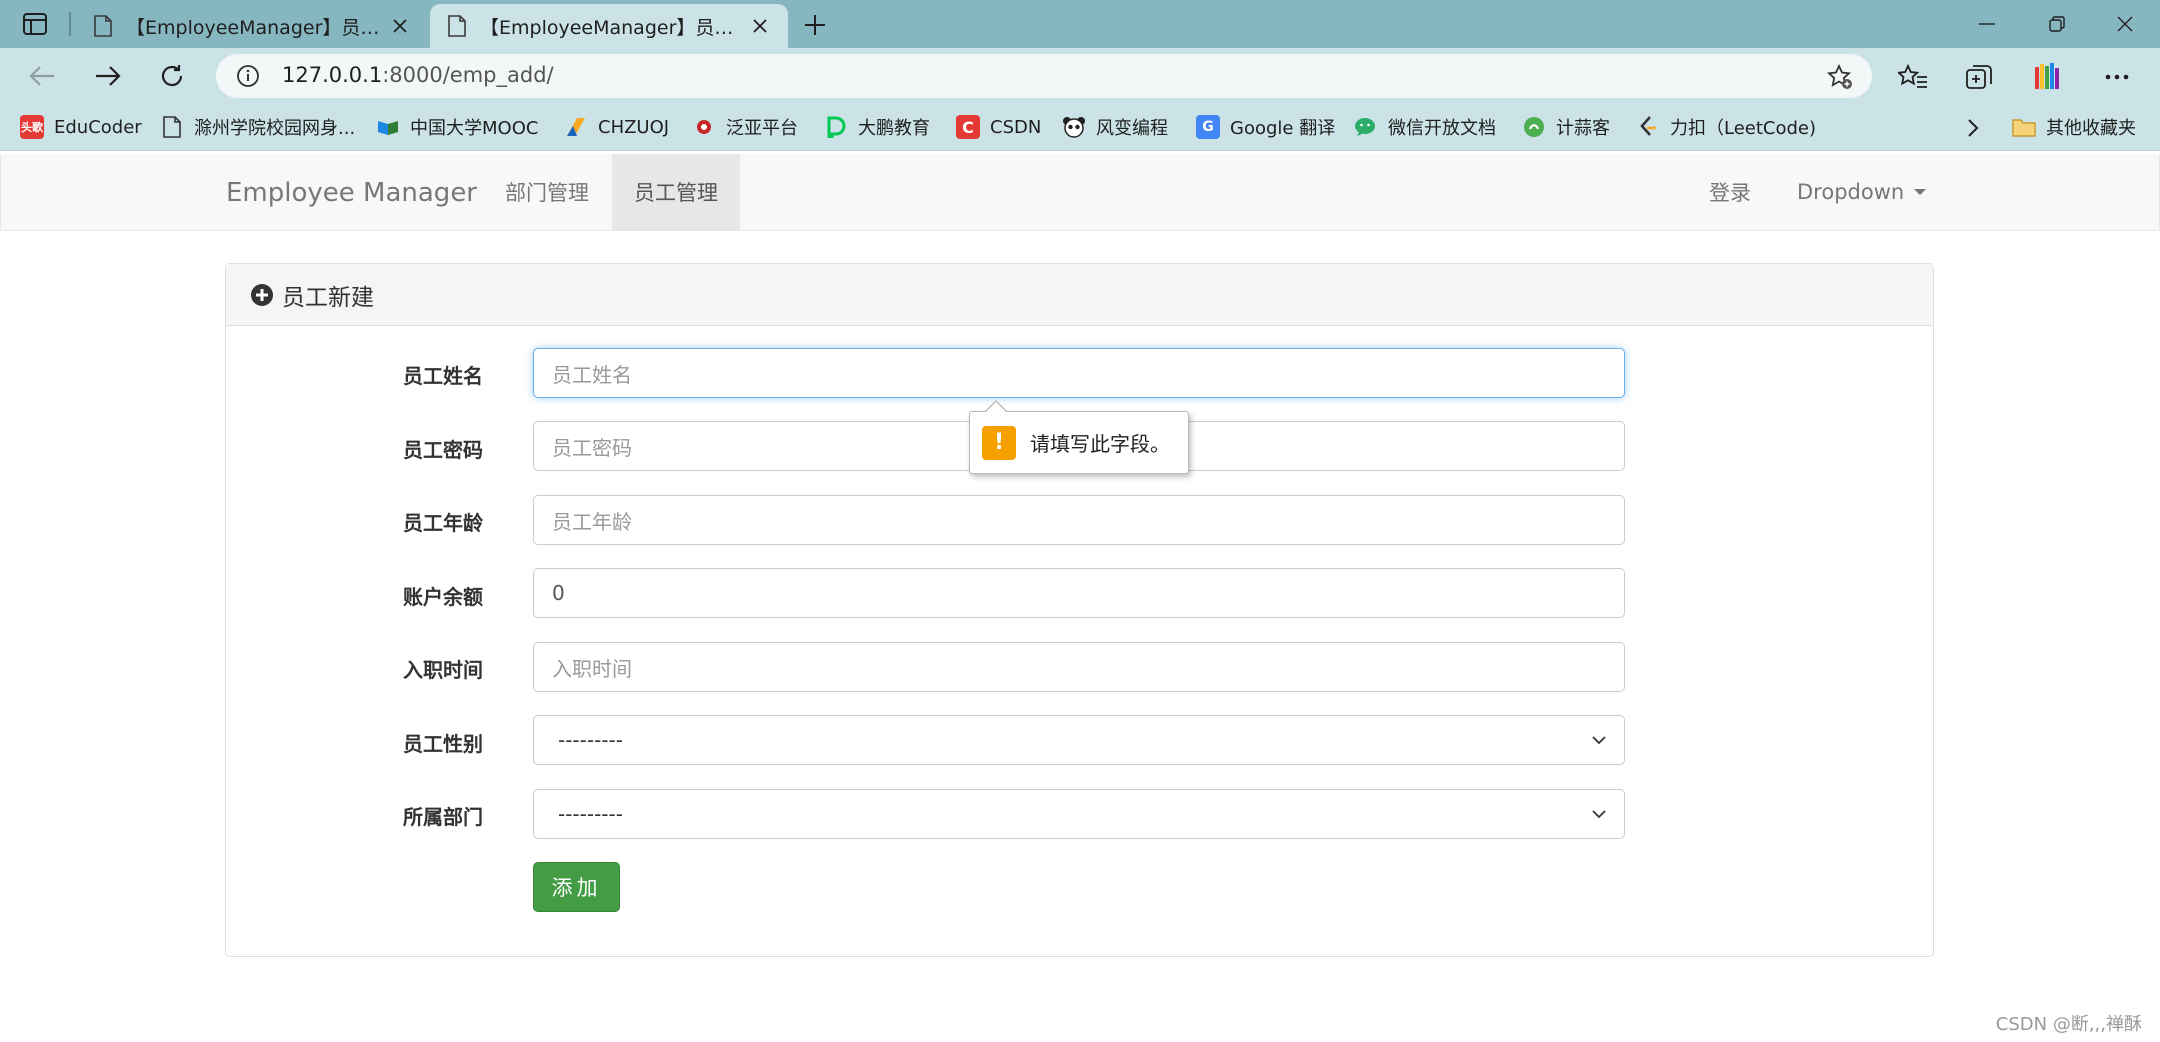 Image resolution: width=2160 pixels, height=1042 pixels. Describe the element at coordinates (2068, 1024) in the screenshot. I see `watermark: CSDN @断,,,禅酥` at that location.